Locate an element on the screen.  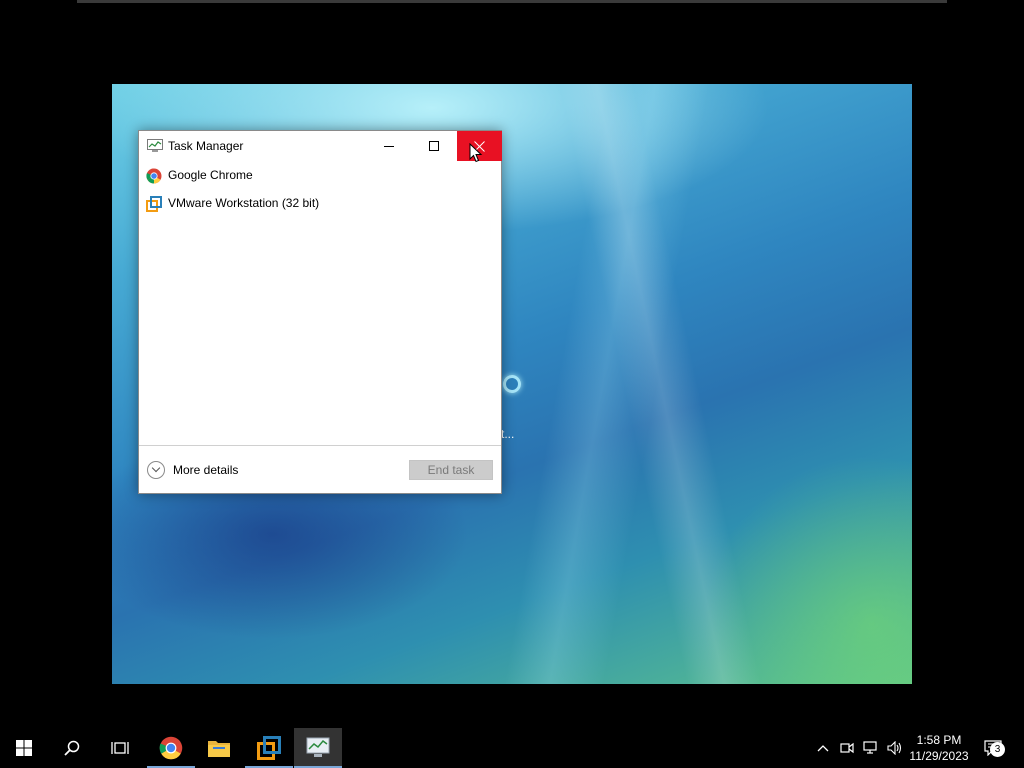
file-explorer-taskbar-button is located at coordinates (219, 748).